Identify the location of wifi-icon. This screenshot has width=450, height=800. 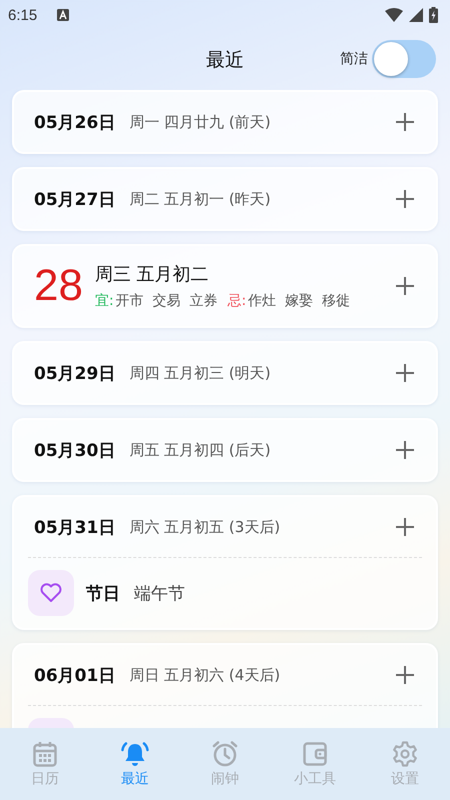
(394, 15).